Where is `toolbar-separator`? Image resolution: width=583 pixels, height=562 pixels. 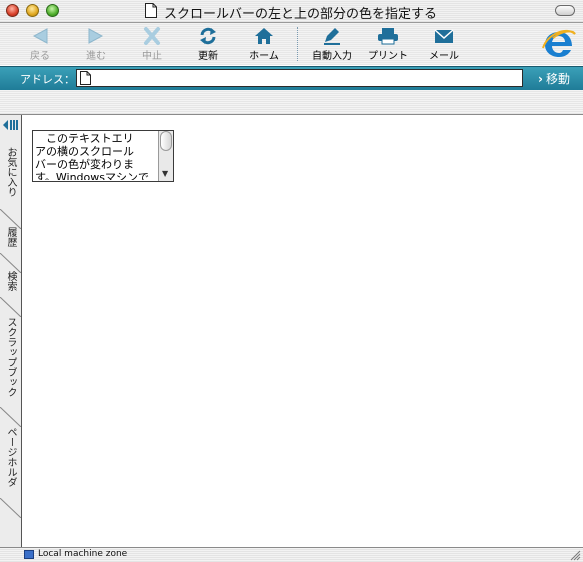
toolbar-separator is located at coordinates (297, 44).